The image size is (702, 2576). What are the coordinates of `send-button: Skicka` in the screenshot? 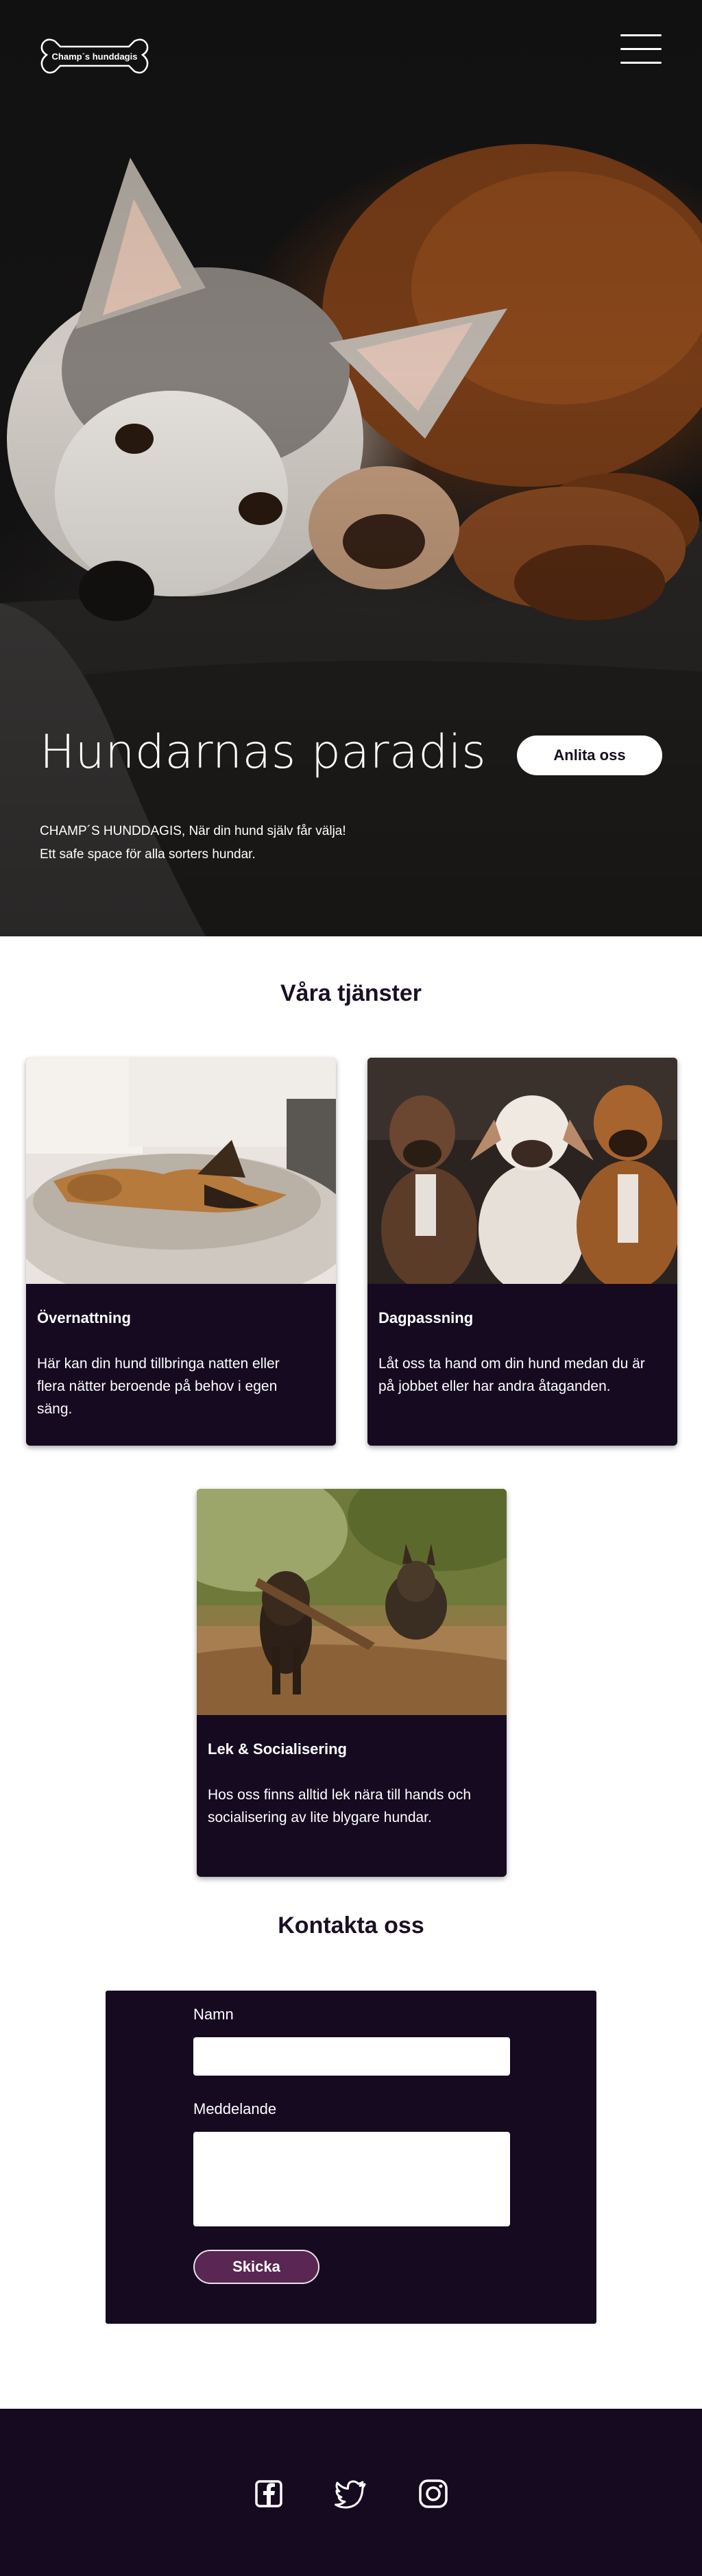 It's located at (256, 2267).